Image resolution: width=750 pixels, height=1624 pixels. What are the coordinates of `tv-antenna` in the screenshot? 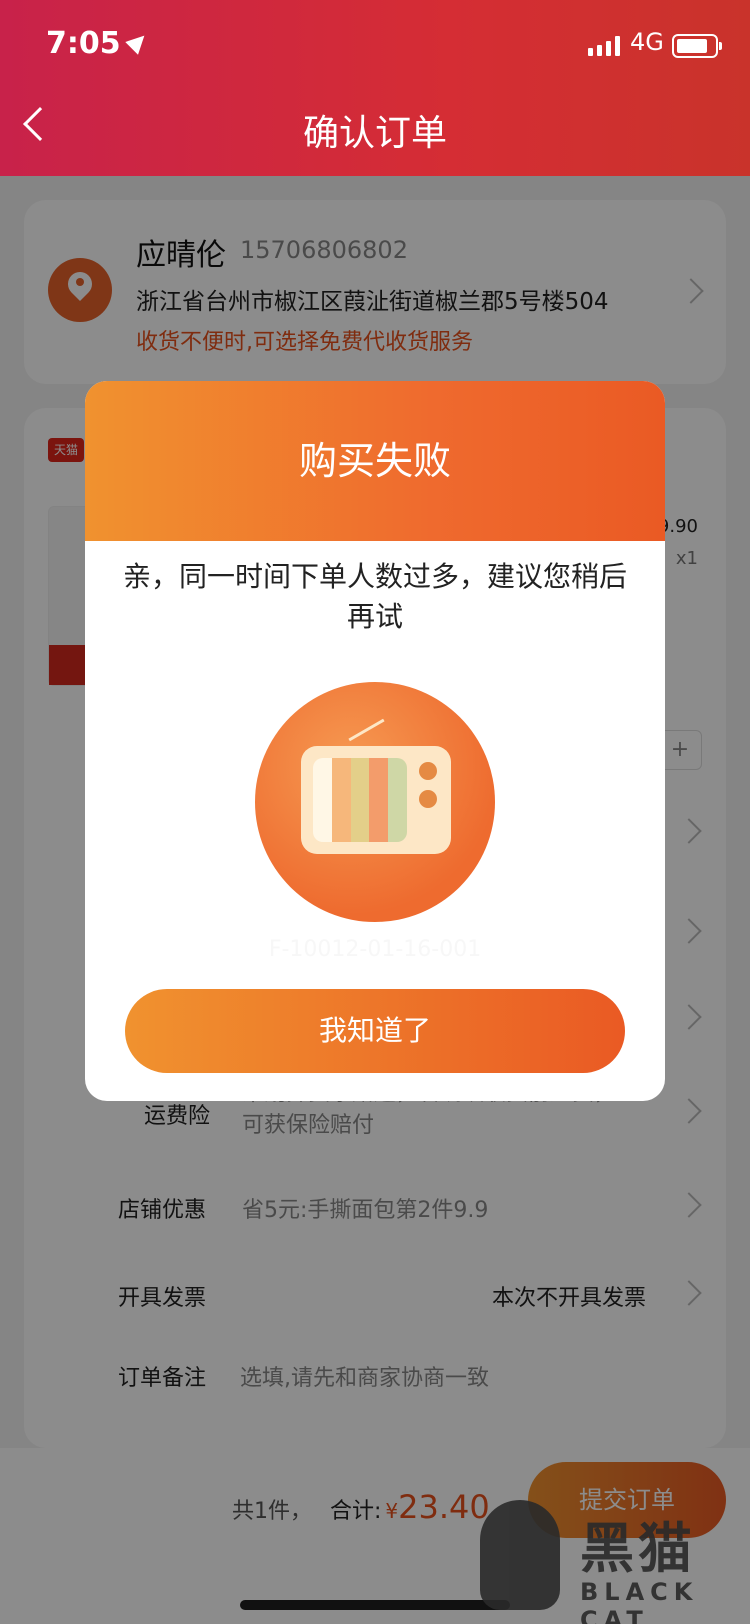 It's located at (366, 730).